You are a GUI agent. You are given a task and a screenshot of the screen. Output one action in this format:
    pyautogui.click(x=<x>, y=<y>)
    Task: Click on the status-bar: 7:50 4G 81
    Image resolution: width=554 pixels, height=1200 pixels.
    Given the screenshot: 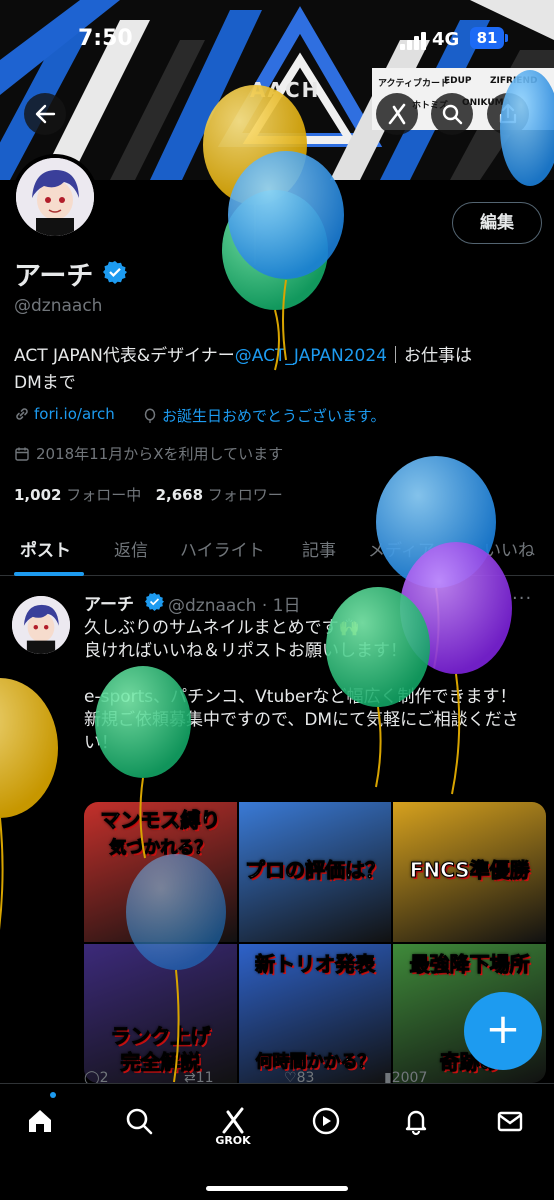 What is the action you would take?
    pyautogui.click(x=277, y=40)
    